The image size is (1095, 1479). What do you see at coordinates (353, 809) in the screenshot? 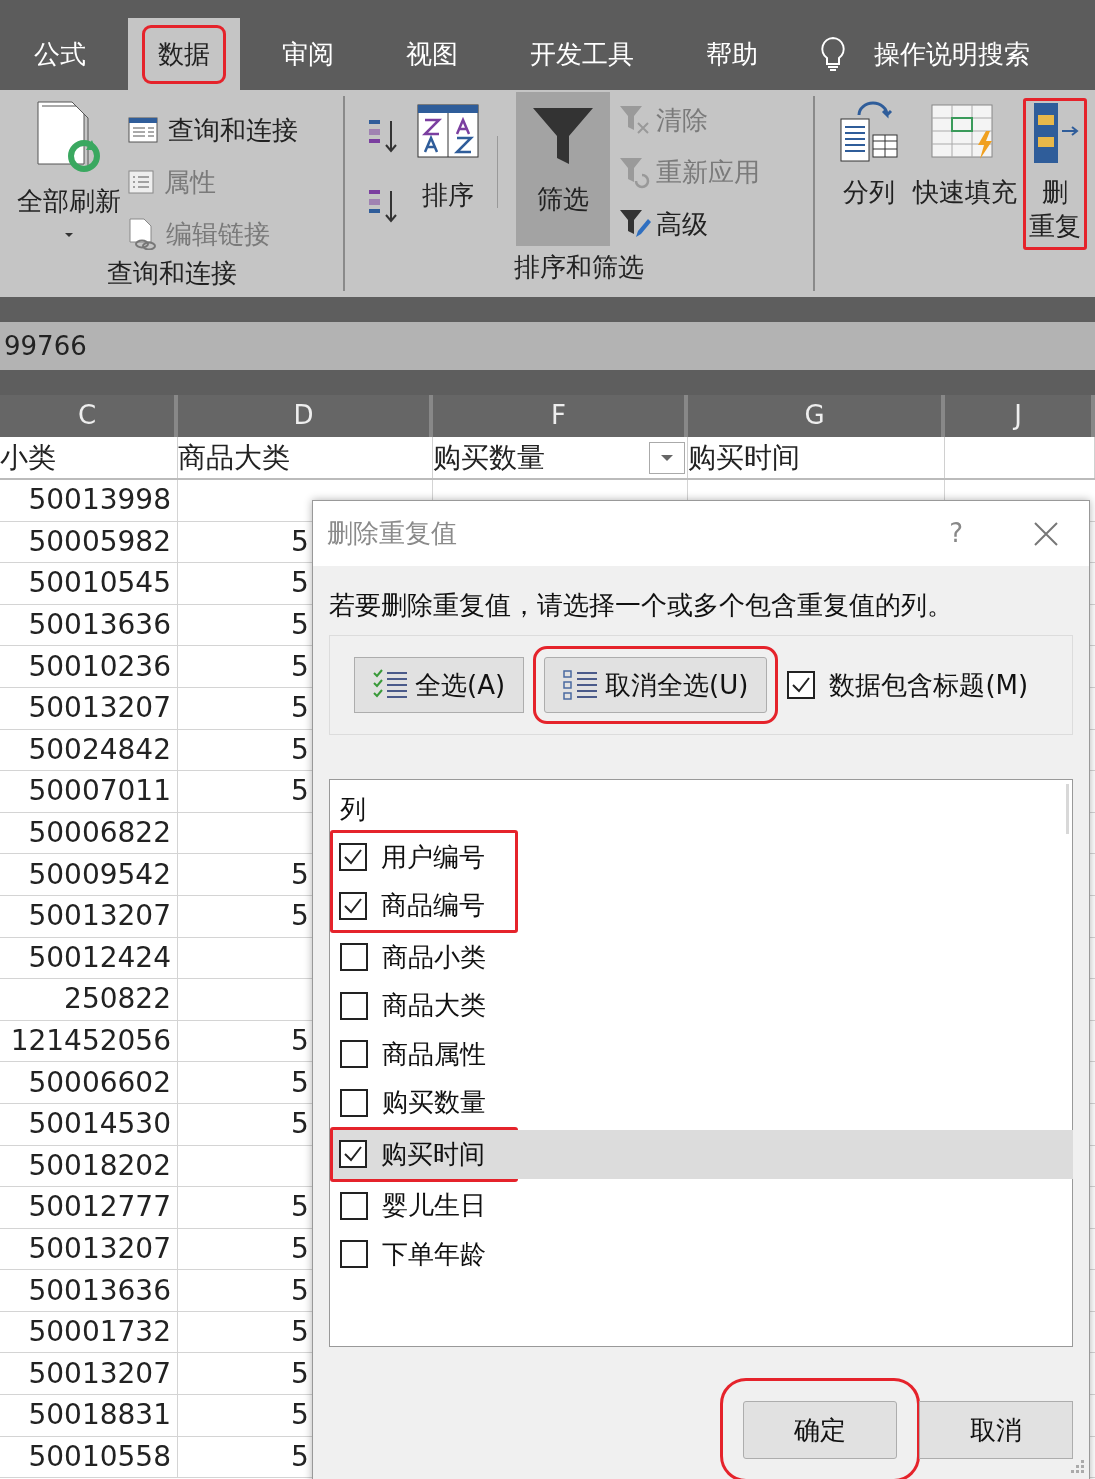
I see `list-header: 列` at bounding box center [353, 809].